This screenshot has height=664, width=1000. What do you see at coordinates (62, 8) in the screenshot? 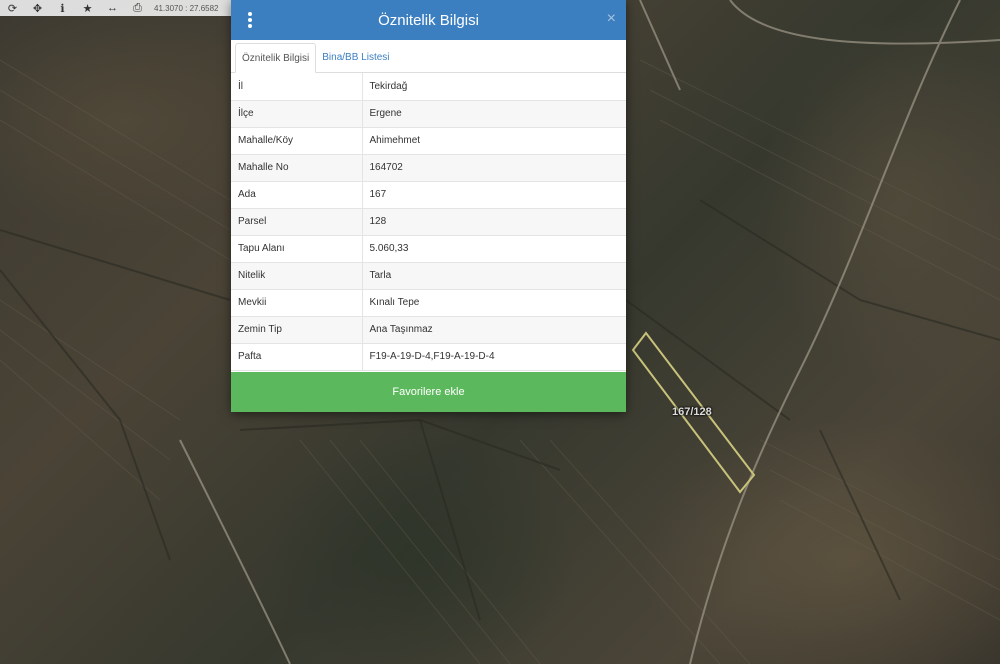
I see `info-icon: ℹ` at bounding box center [62, 8].